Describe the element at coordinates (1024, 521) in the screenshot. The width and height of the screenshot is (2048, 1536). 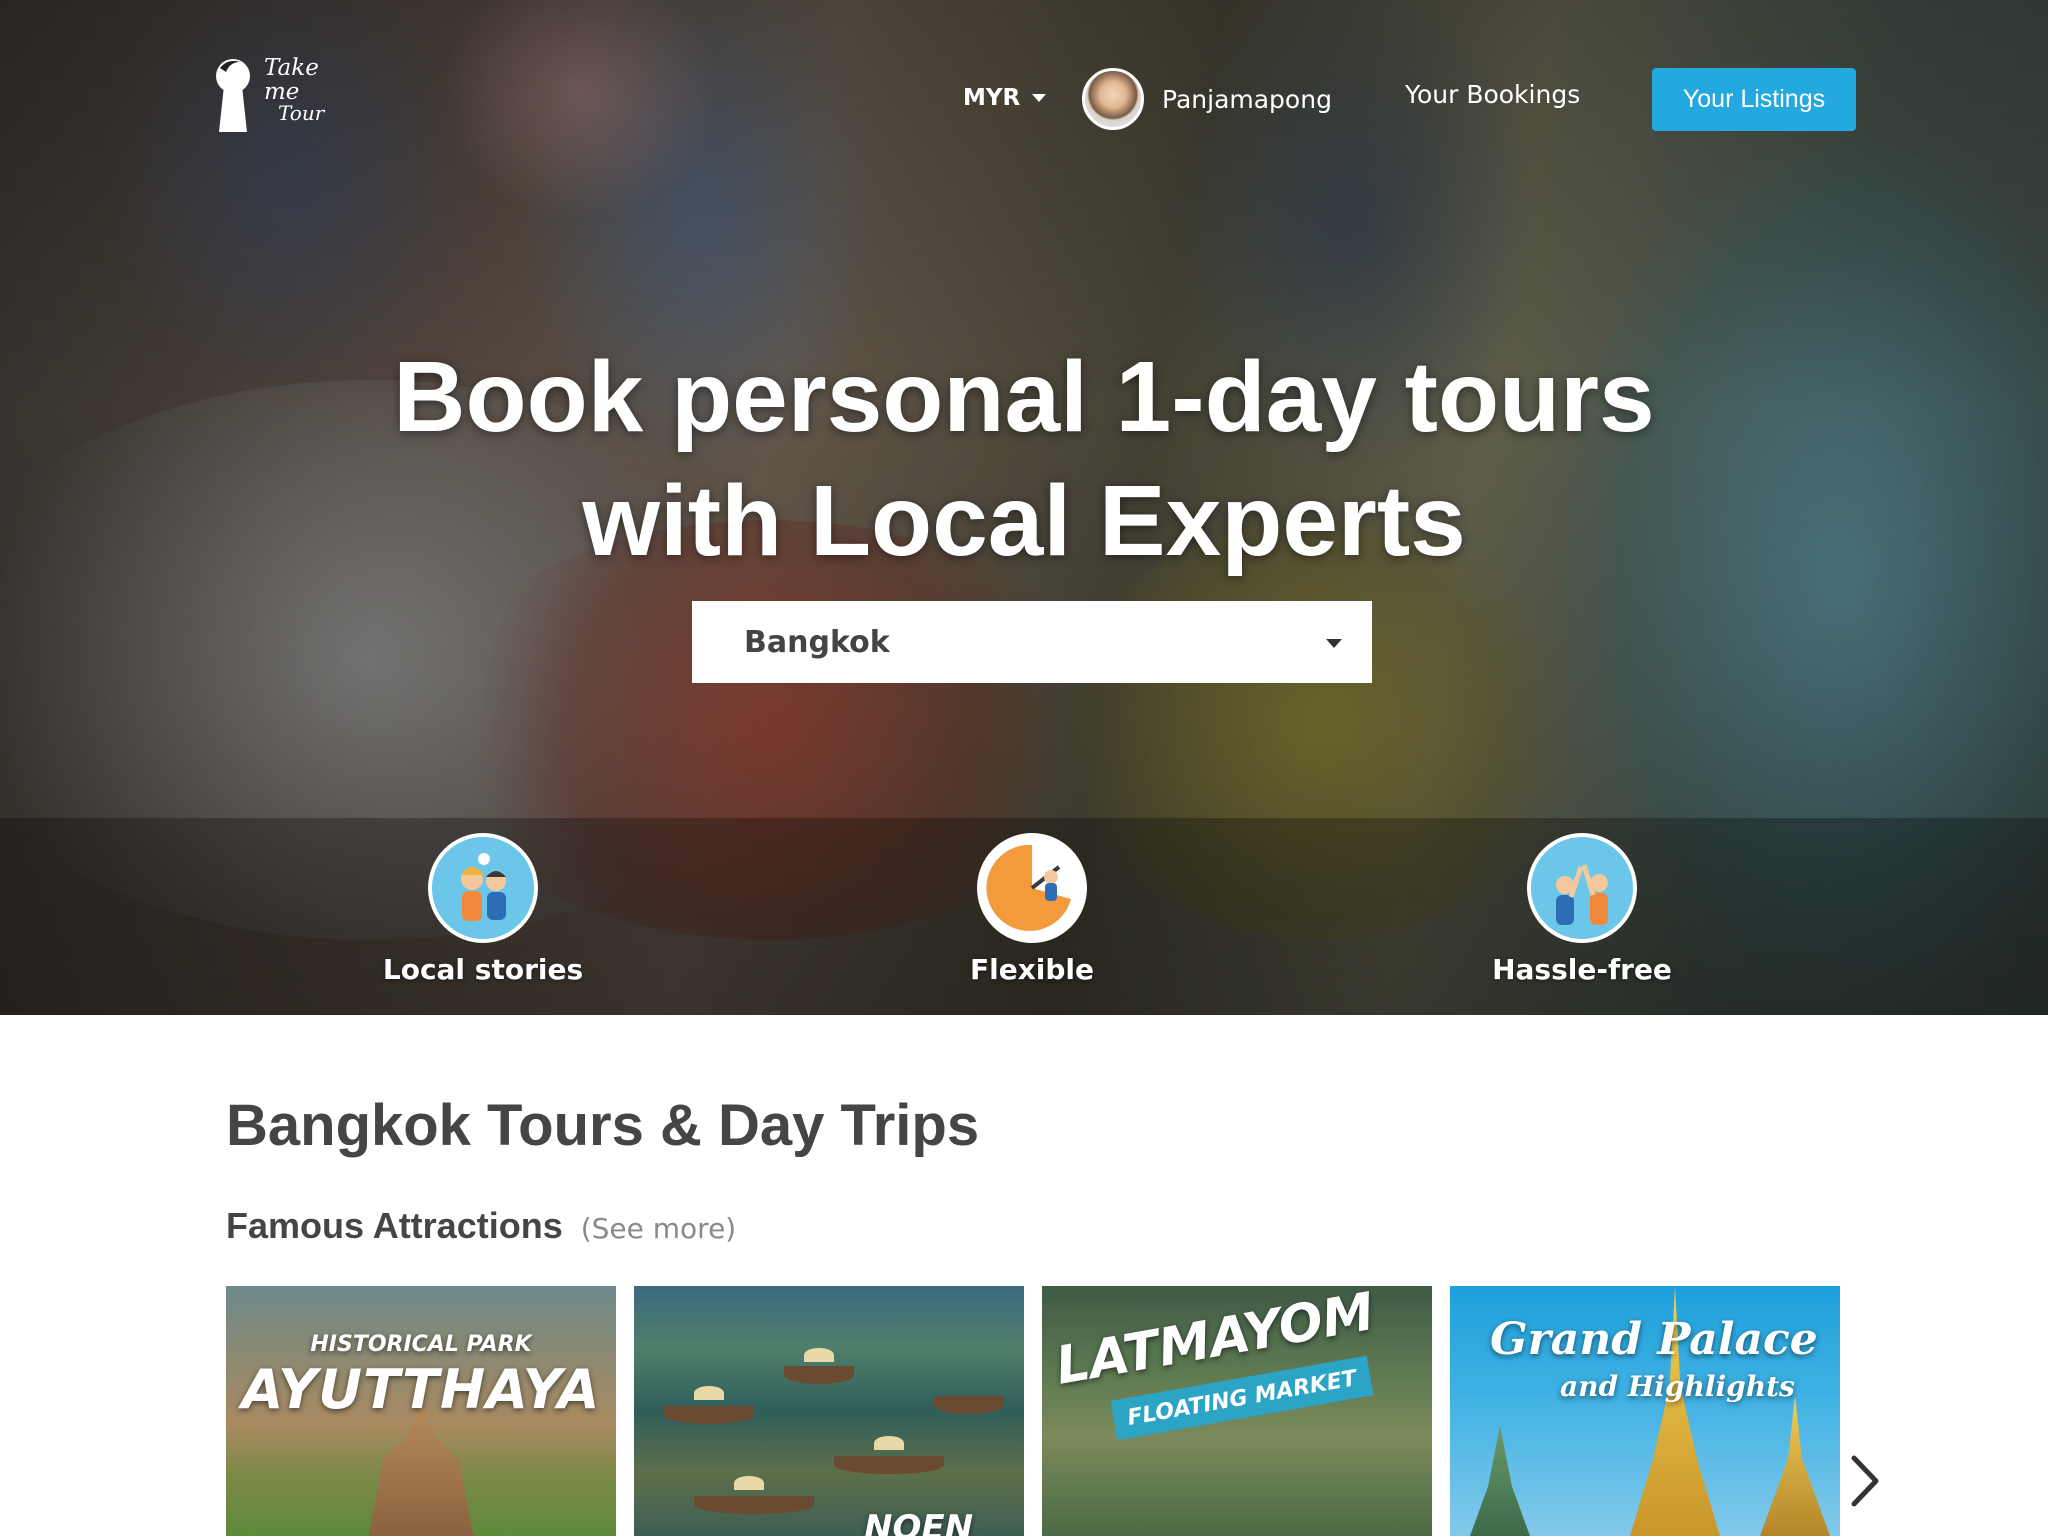
I see `headline-line-2: with Local Experts` at that location.